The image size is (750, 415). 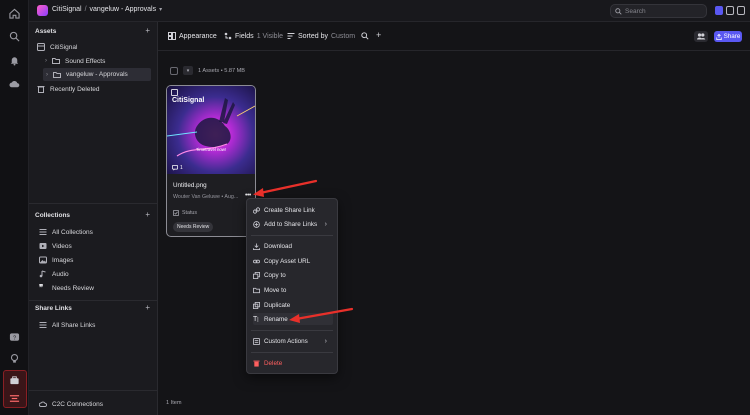 What do you see at coordinates (293, 210) in the screenshot?
I see `menu-item-create-share-link: Create Share Link` at bounding box center [293, 210].